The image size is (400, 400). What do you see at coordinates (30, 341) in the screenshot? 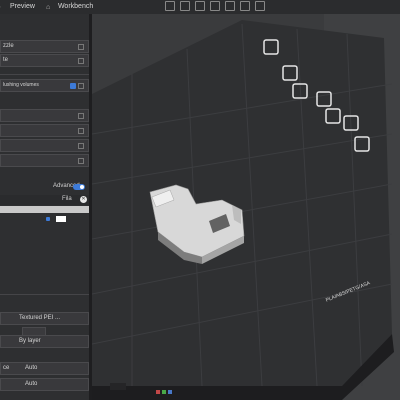
I see `seq-value: By layer` at bounding box center [30, 341].